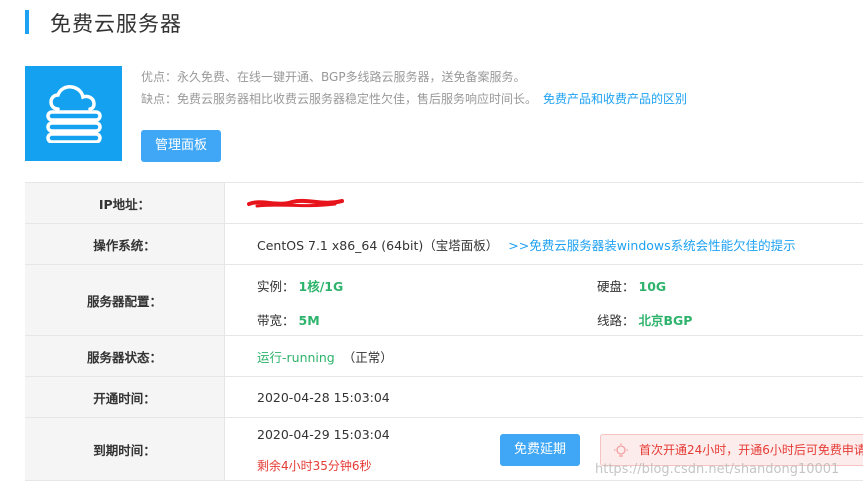 This screenshot has height=489, width=863. I want to click on ip-label: IP地址：, so click(125, 203).